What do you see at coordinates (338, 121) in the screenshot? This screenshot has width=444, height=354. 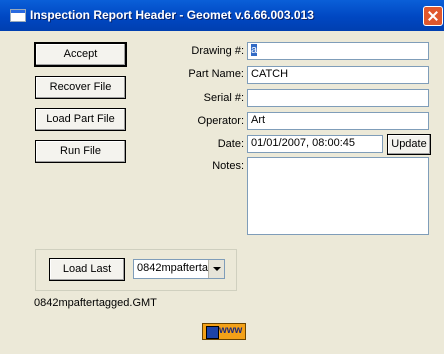 I see `operator-field: Art` at bounding box center [338, 121].